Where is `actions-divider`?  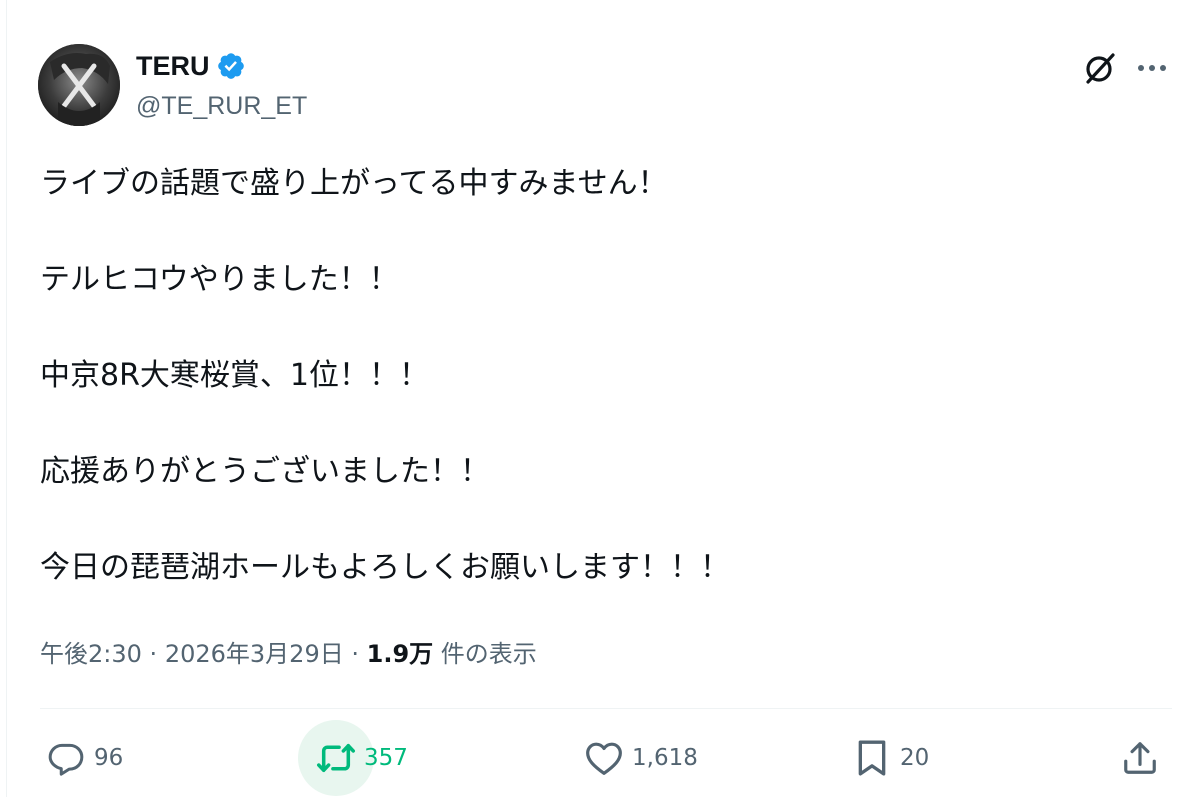 actions-divider is located at coordinates (606, 708).